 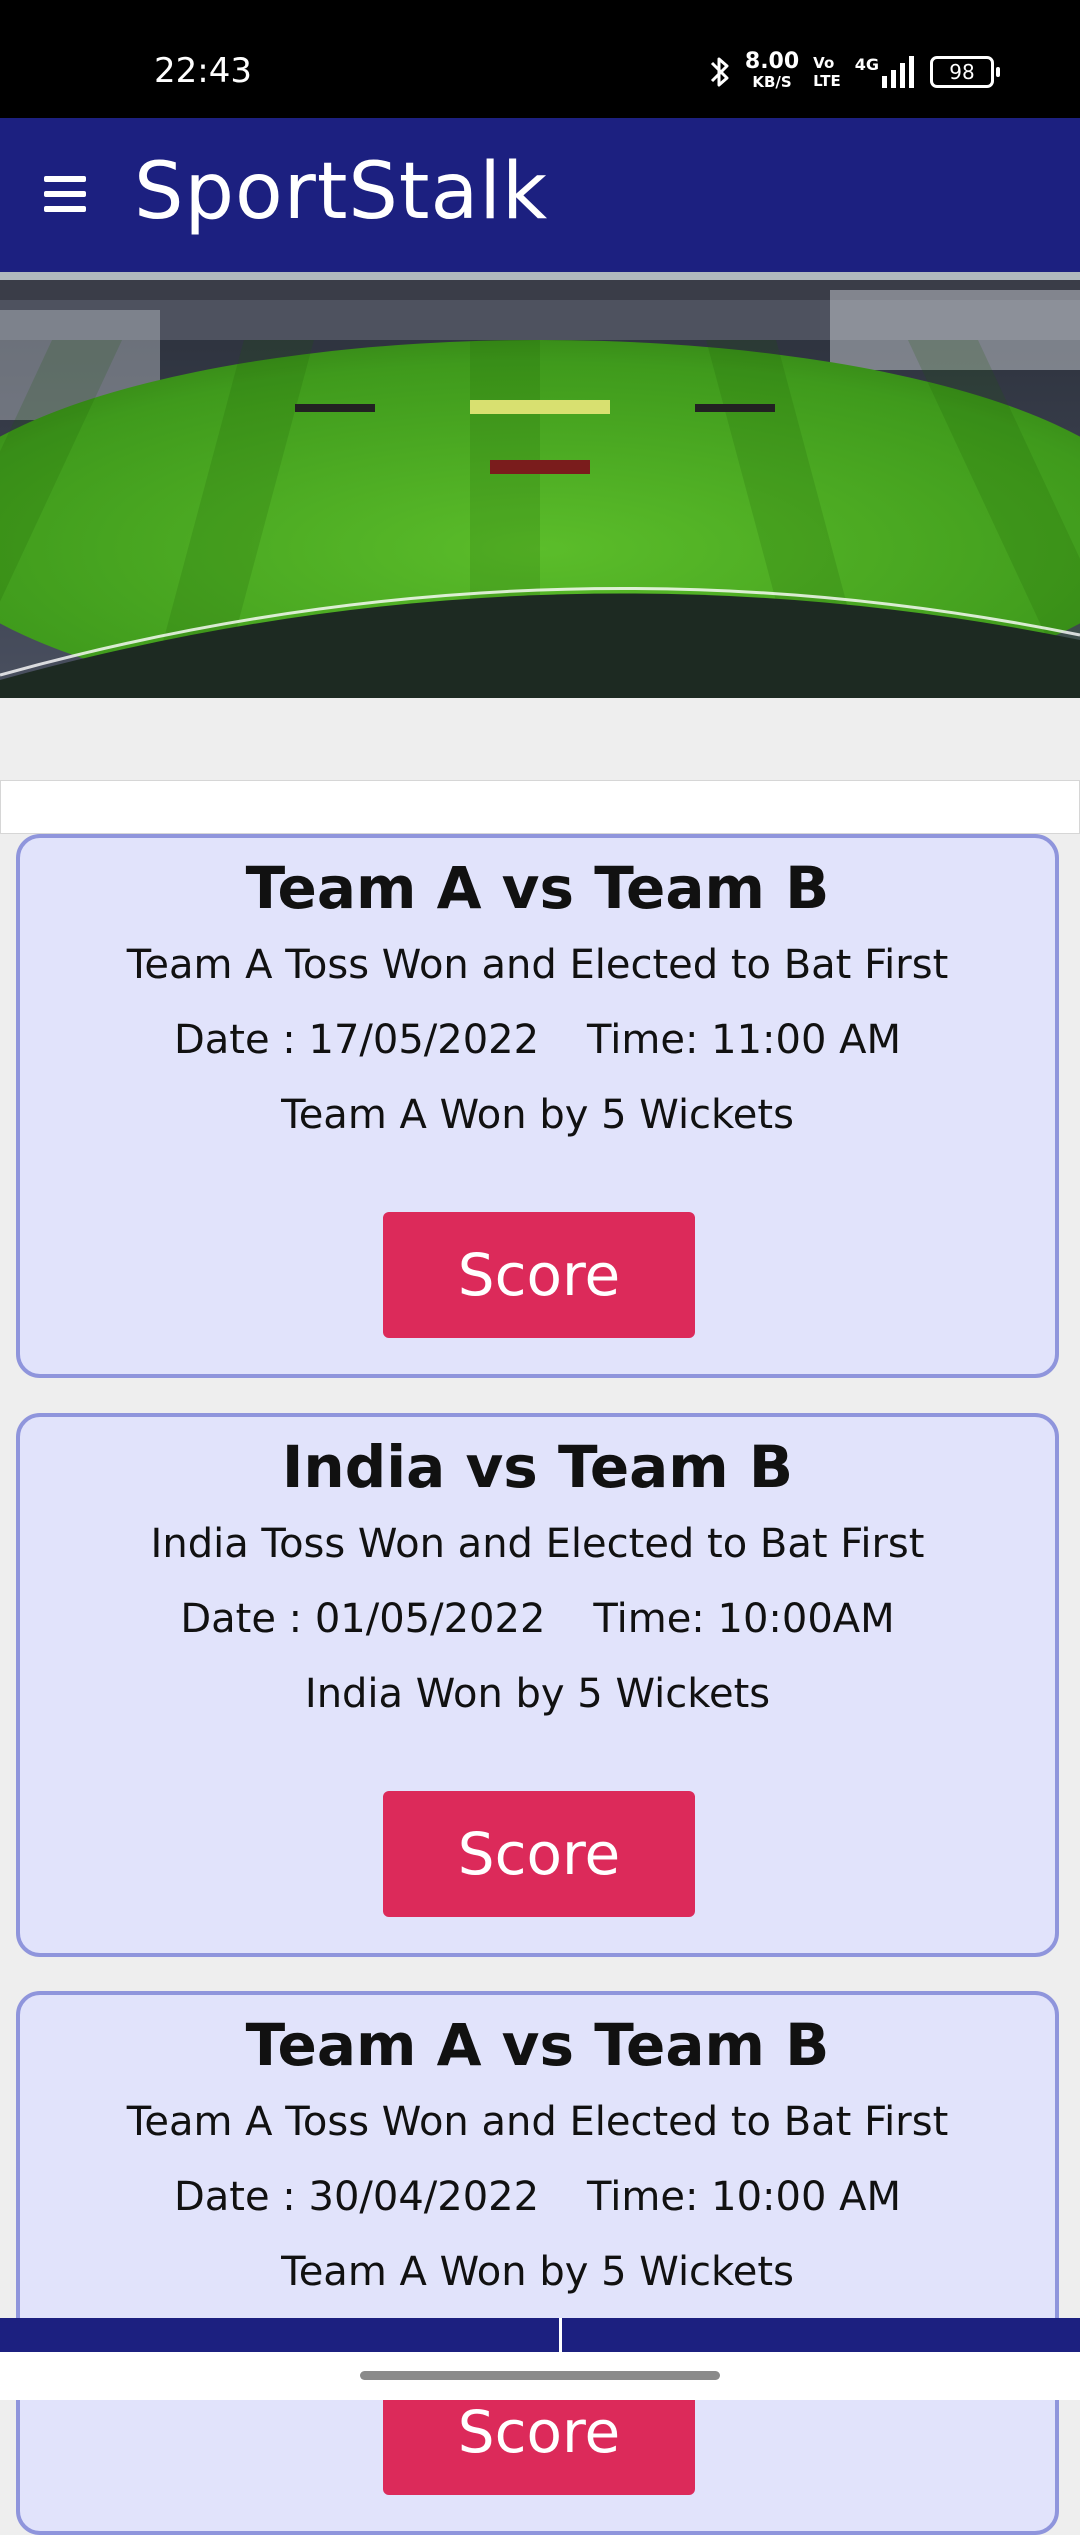 I want to click on volte-indicator: Vo LTE, so click(x=827, y=72).